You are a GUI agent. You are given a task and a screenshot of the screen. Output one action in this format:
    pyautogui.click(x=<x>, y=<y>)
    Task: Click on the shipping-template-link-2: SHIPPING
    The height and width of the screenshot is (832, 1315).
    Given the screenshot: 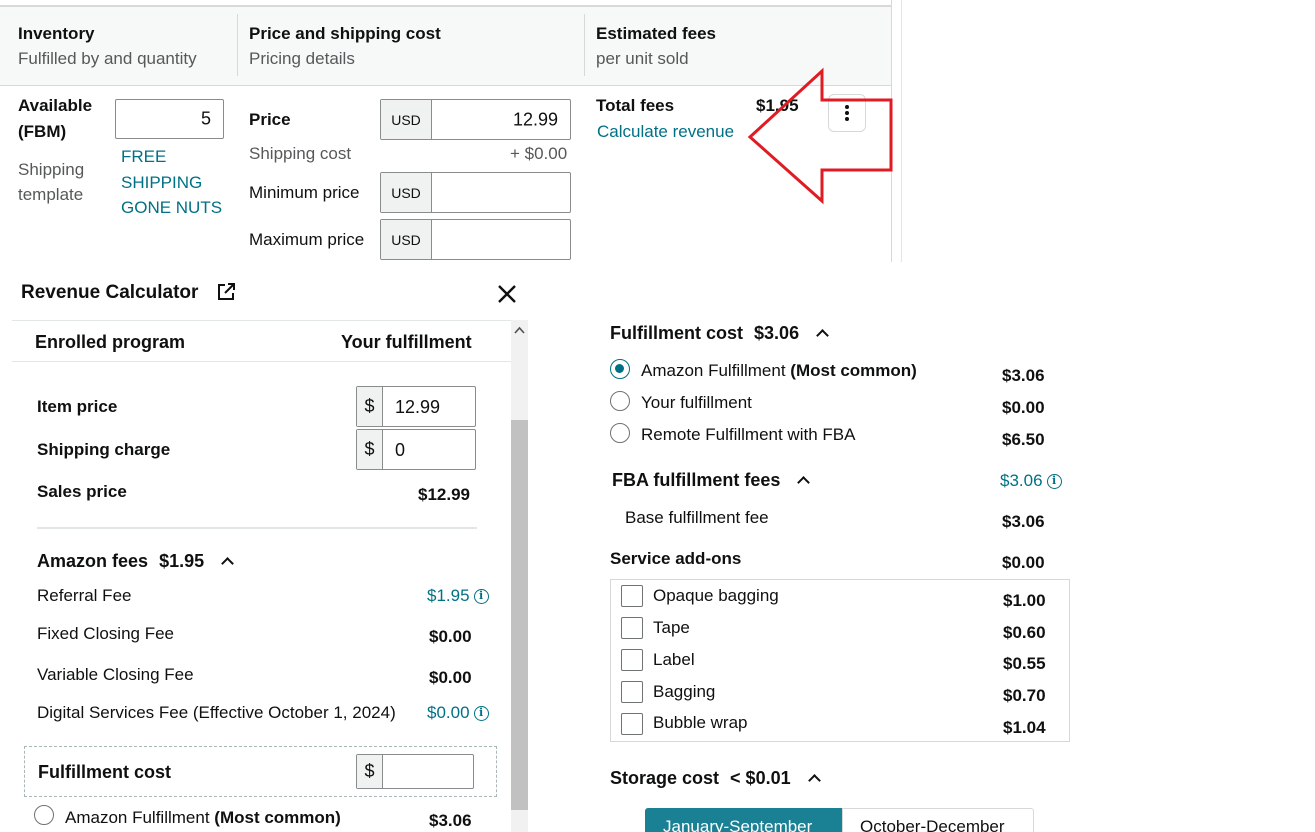 What is the action you would take?
    pyautogui.click(x=161, y=183)
    